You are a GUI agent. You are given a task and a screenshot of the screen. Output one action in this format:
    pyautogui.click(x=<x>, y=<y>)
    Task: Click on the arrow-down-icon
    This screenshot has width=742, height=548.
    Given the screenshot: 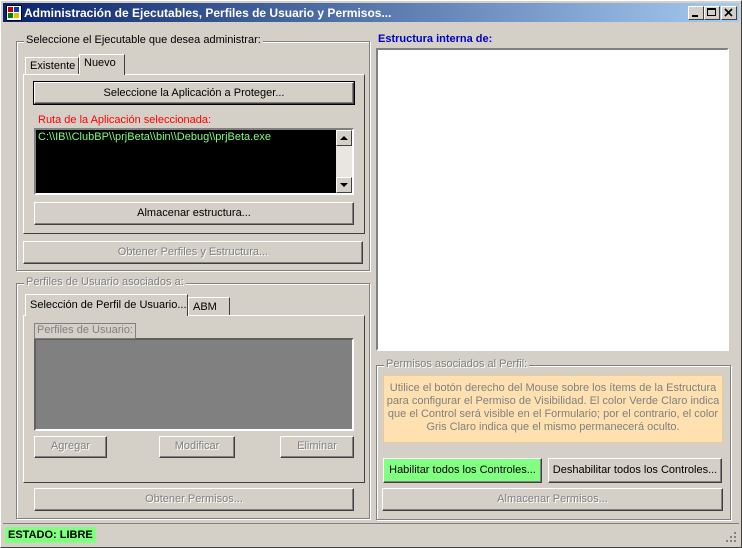 What is the action you would take?
    pyautogui.click(x=344, y=185)
    